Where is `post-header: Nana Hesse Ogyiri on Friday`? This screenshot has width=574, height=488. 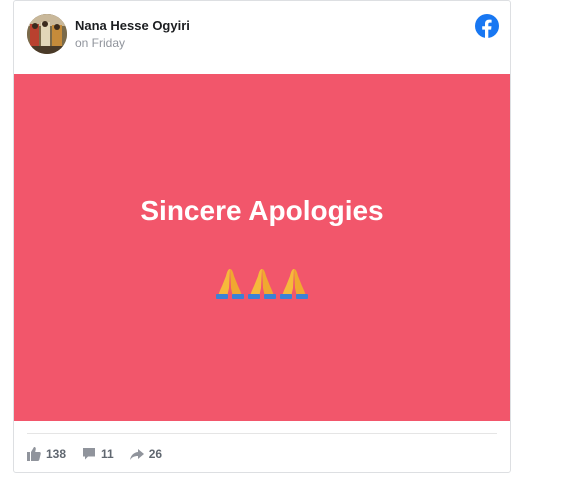
post-header: Nana Hesse Ogyiri on Friday is located at coordinates (262, 37).